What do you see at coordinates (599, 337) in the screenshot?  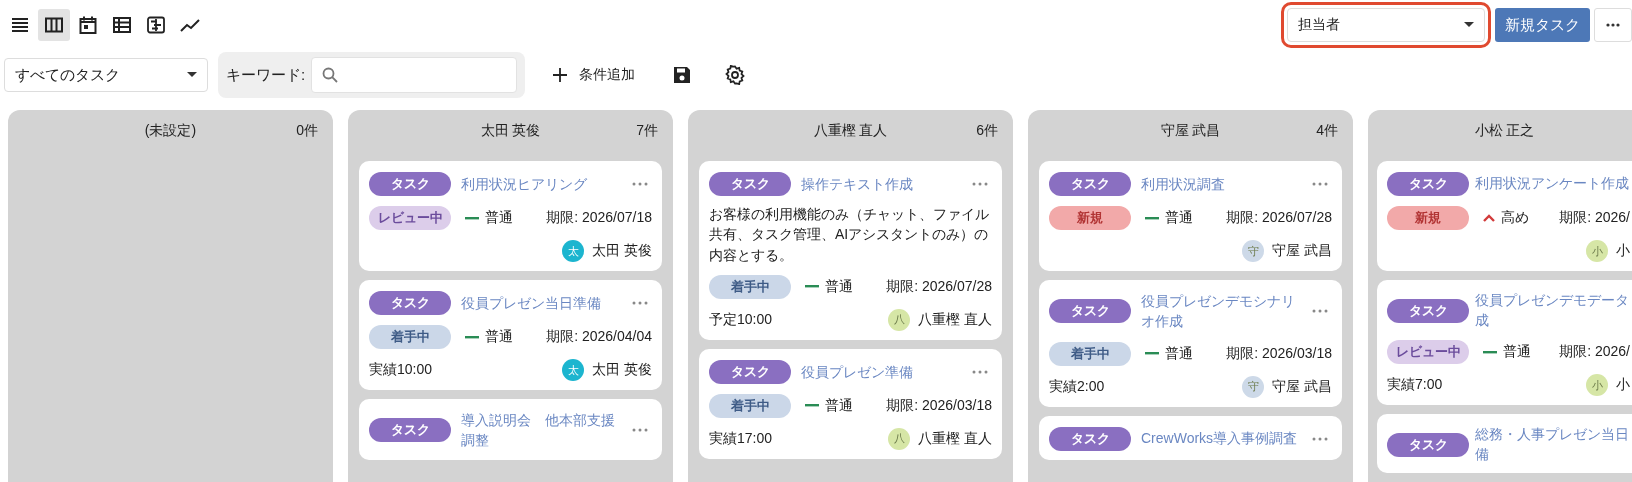 I see `due-date: 期限: 2026/04/04` at bounding box center [599, 337].